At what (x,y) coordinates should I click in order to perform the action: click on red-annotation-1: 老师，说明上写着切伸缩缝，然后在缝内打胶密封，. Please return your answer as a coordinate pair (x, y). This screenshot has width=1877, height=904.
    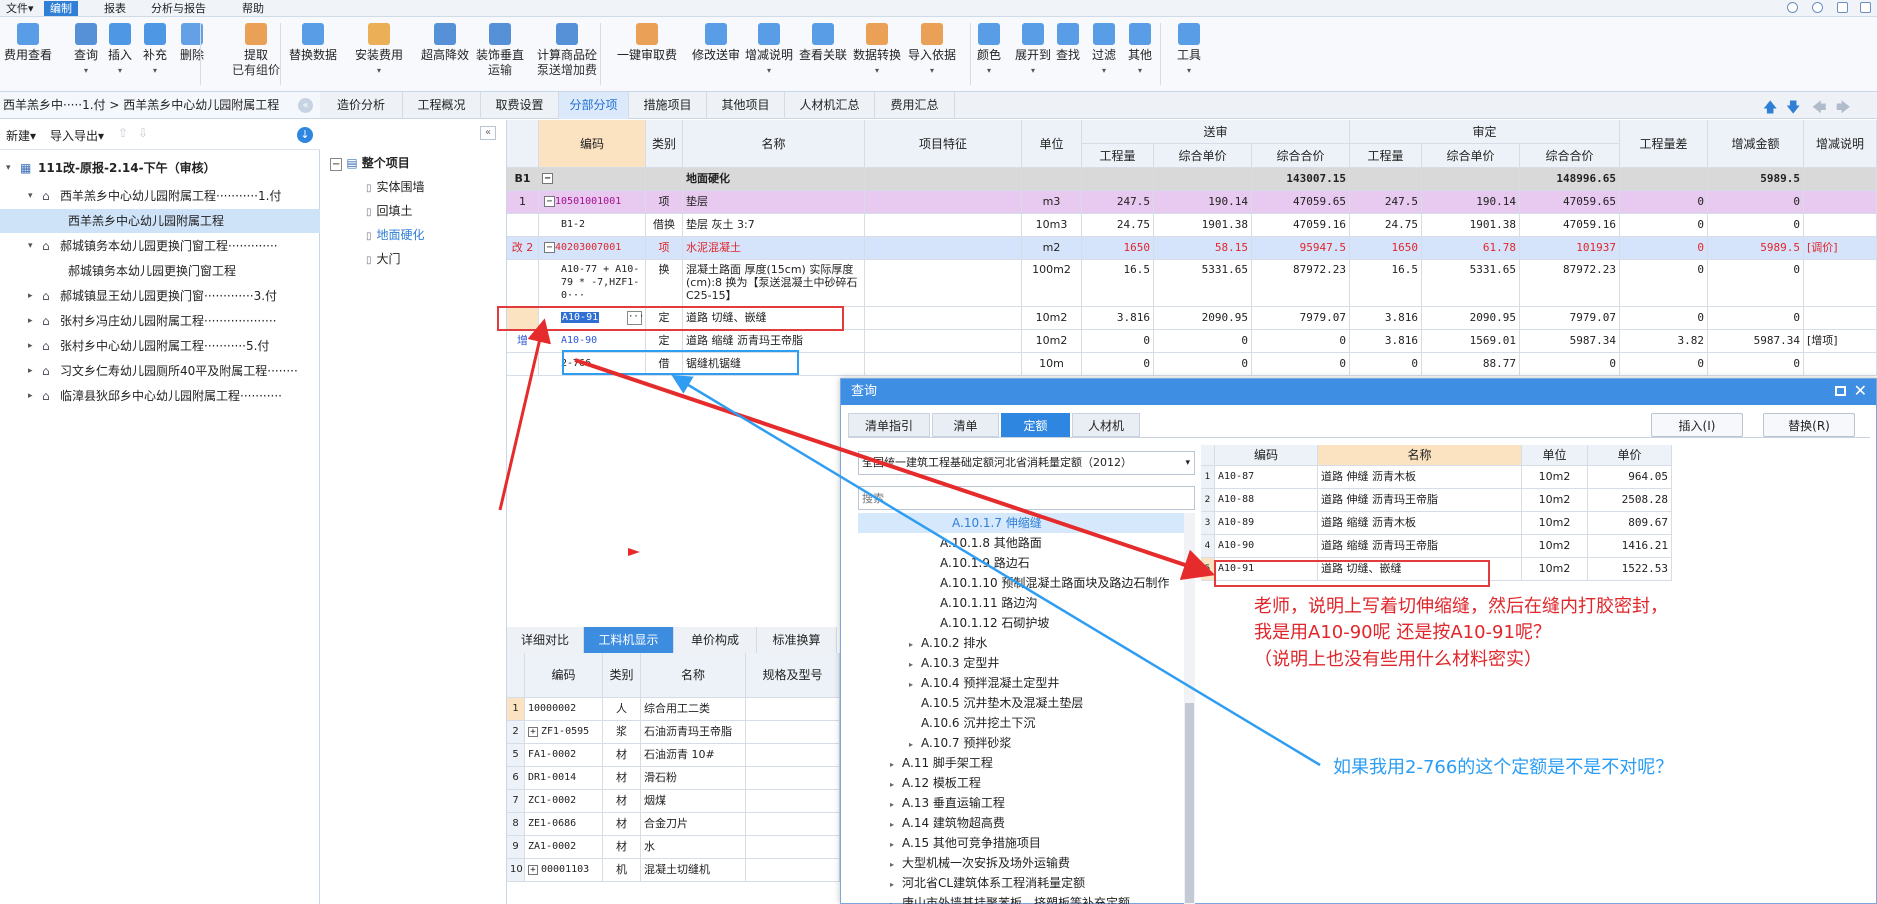
    Looking at the image, I should click on (1461, 606).